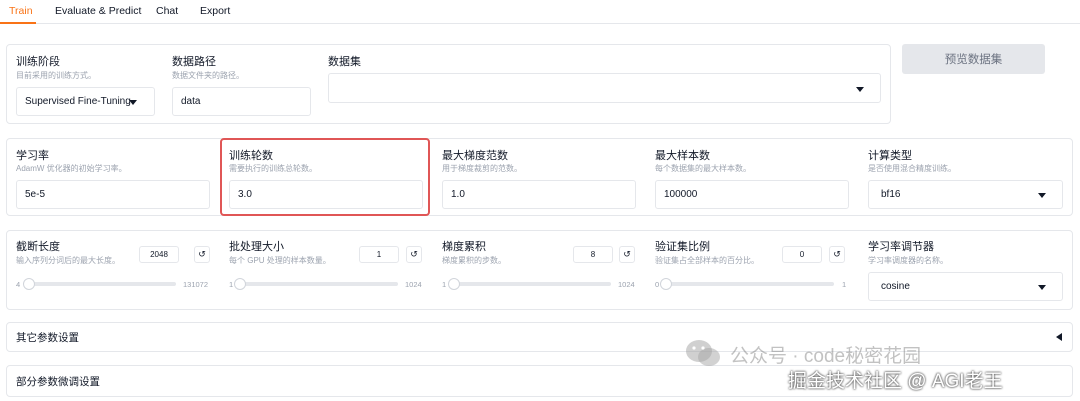 This screenshot has height=401, width=1080. I want to click on learning-rate-label: 学习率, so click(32, 156).